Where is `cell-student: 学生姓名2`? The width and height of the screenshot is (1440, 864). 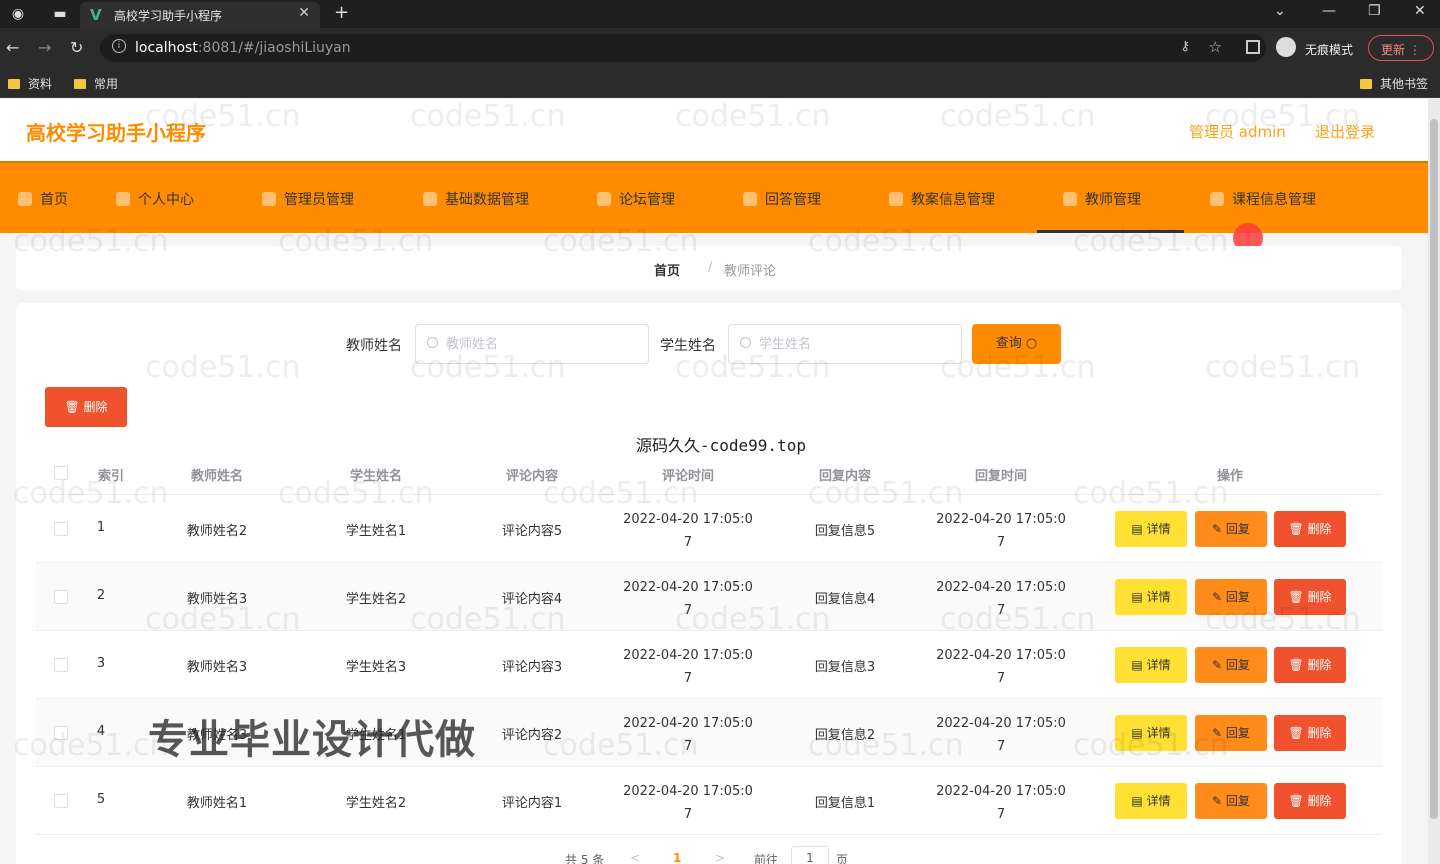
cell-student: 学生姓名2 is located at coordinates (376, 599).